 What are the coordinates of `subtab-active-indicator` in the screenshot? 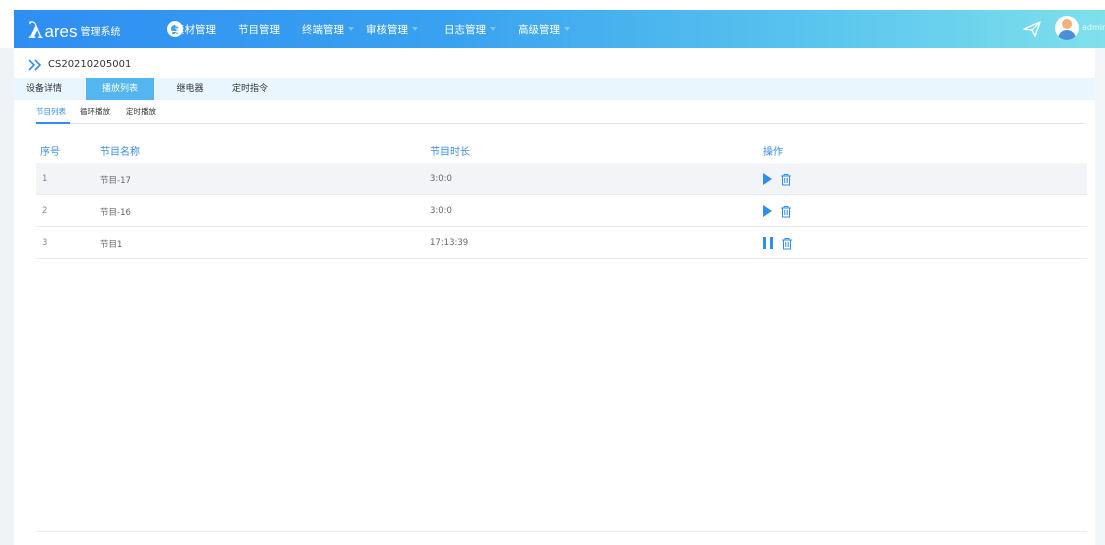 It's located at (53, 123).